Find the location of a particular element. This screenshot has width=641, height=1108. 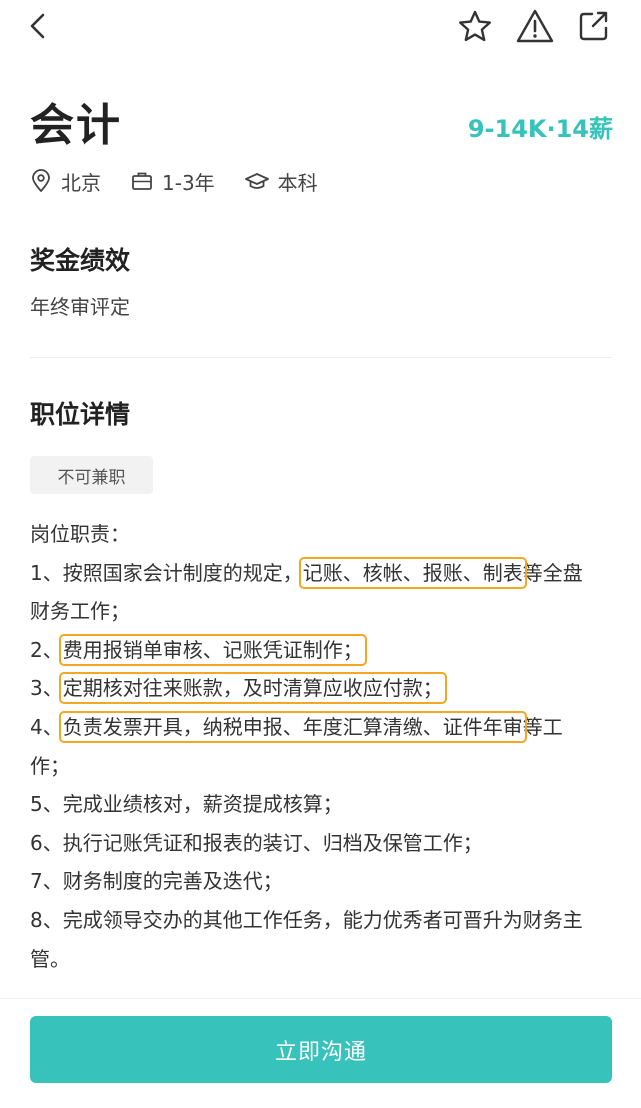

job-meta: 北京 1-3年 本科 is located at coordinates (189, 181).